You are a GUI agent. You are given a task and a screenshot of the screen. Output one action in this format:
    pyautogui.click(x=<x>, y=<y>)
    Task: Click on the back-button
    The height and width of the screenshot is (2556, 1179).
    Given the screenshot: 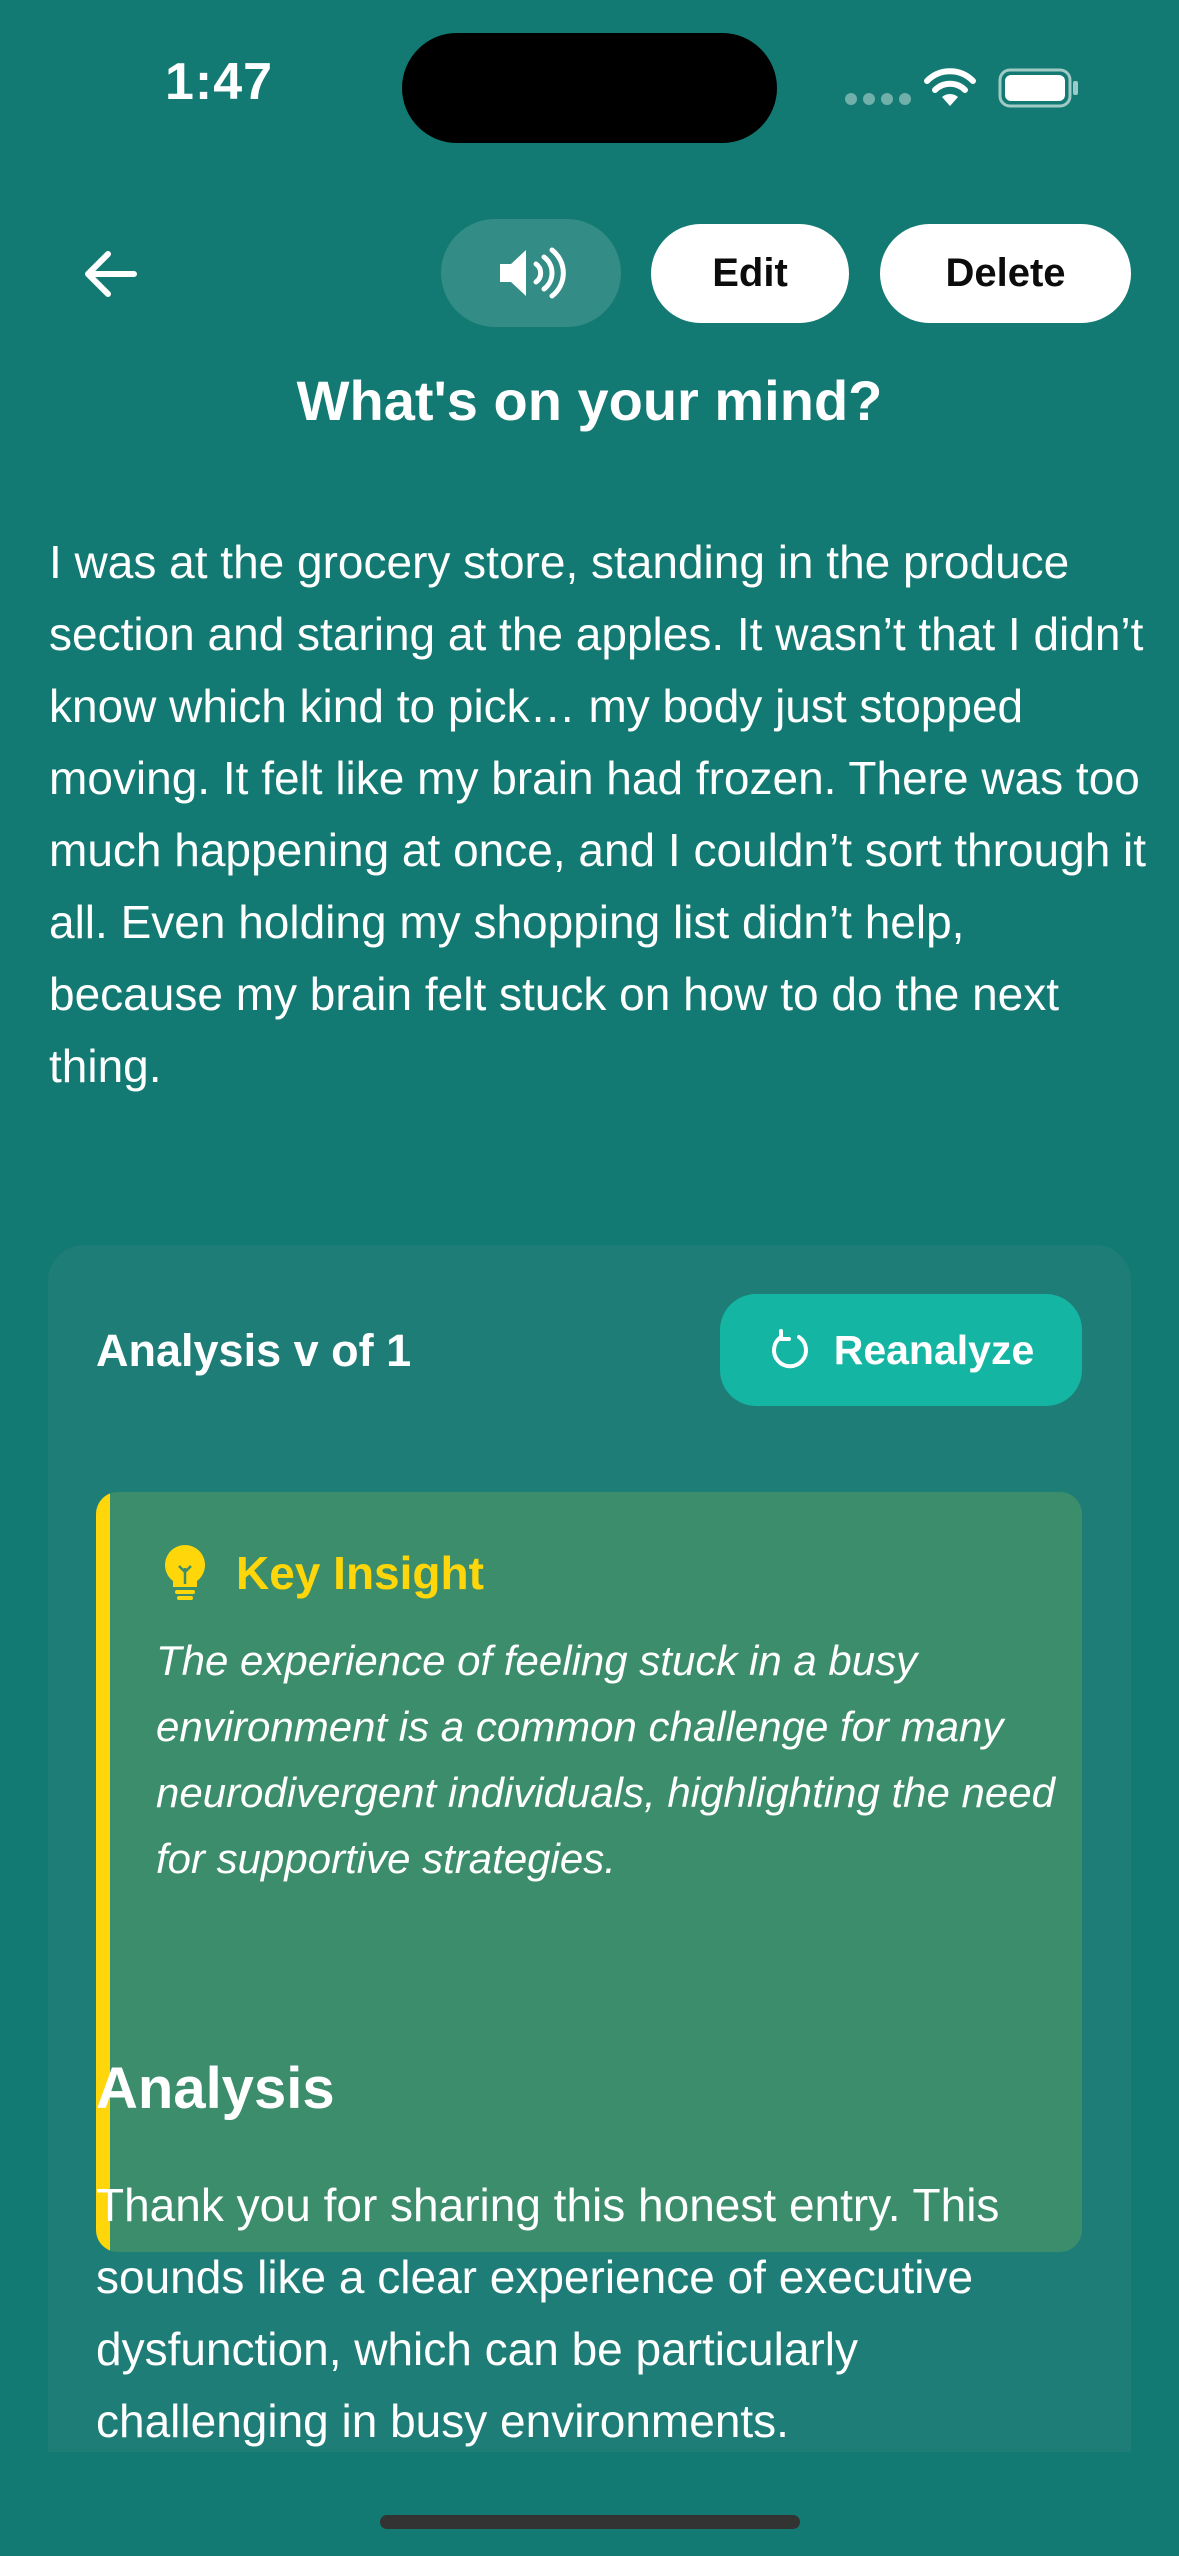 What is the action you would take?
    pyautogui.click(x=110, y=274)
    